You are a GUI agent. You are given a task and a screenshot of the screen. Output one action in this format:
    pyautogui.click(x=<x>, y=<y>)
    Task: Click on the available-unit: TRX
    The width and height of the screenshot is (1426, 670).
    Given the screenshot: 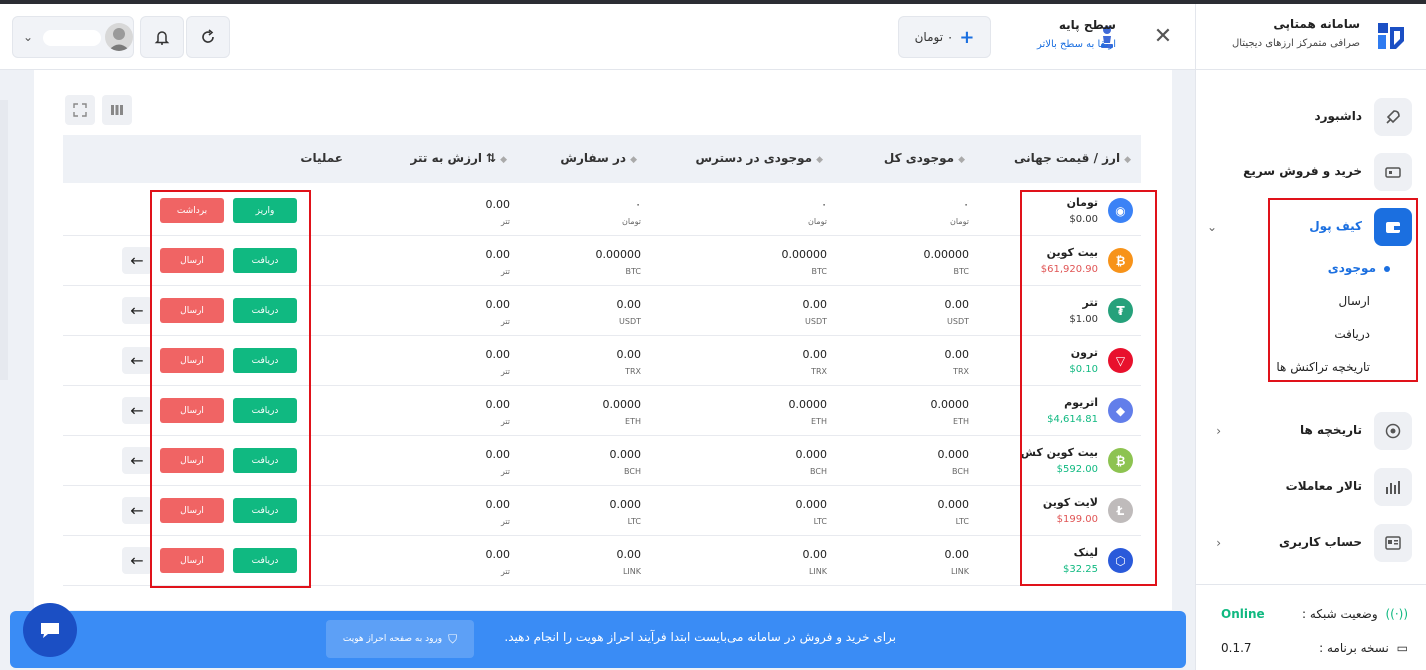 What is the action you would take?
    pyautogui.click(x=819, y=371)
    